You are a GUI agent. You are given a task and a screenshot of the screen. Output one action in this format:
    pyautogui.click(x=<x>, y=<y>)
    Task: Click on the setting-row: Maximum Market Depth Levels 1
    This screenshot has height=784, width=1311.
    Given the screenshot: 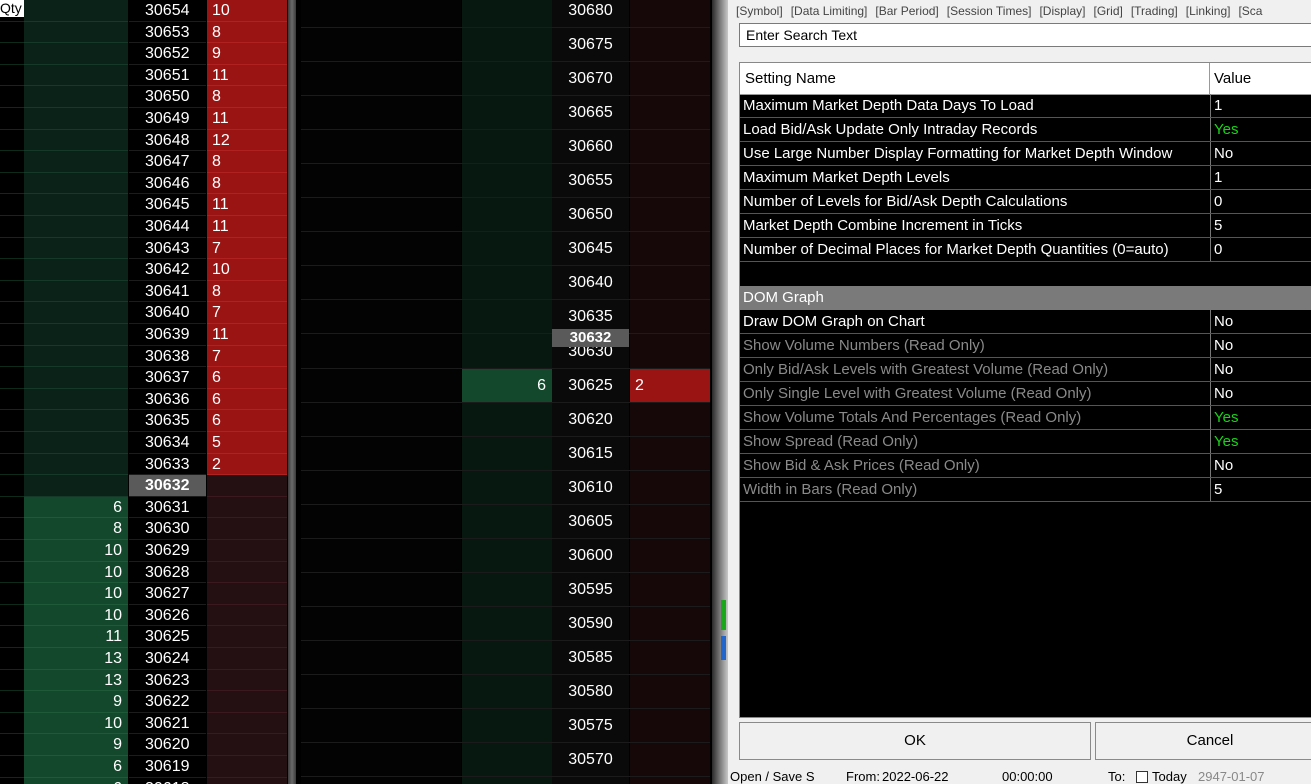 What is the action you would take?
    pyautogui.click(x=1025, y=178)
    